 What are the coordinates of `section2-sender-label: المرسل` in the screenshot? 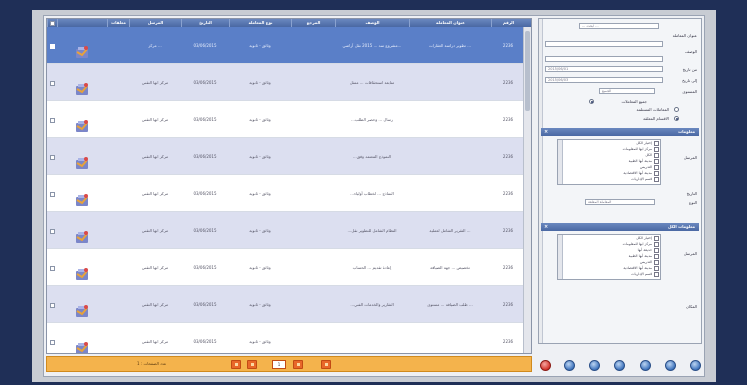 It's located at (690, 253).